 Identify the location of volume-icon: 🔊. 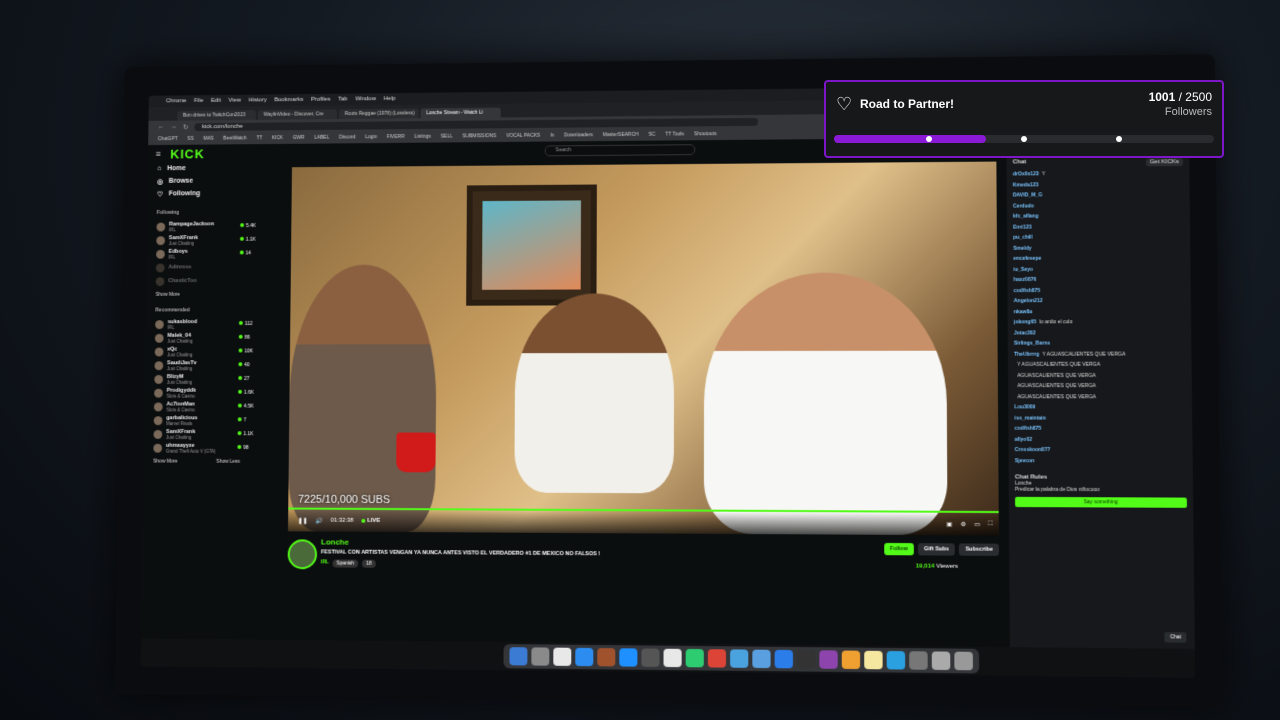
(318, 520).